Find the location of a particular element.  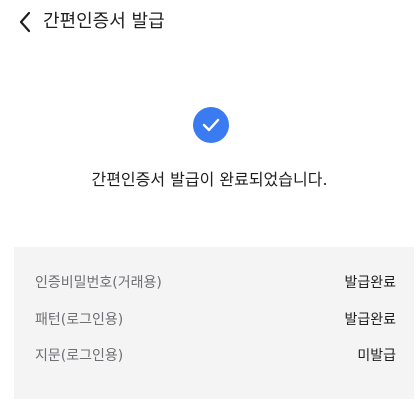

check-circle-icon is located at coordinates (211, 125).